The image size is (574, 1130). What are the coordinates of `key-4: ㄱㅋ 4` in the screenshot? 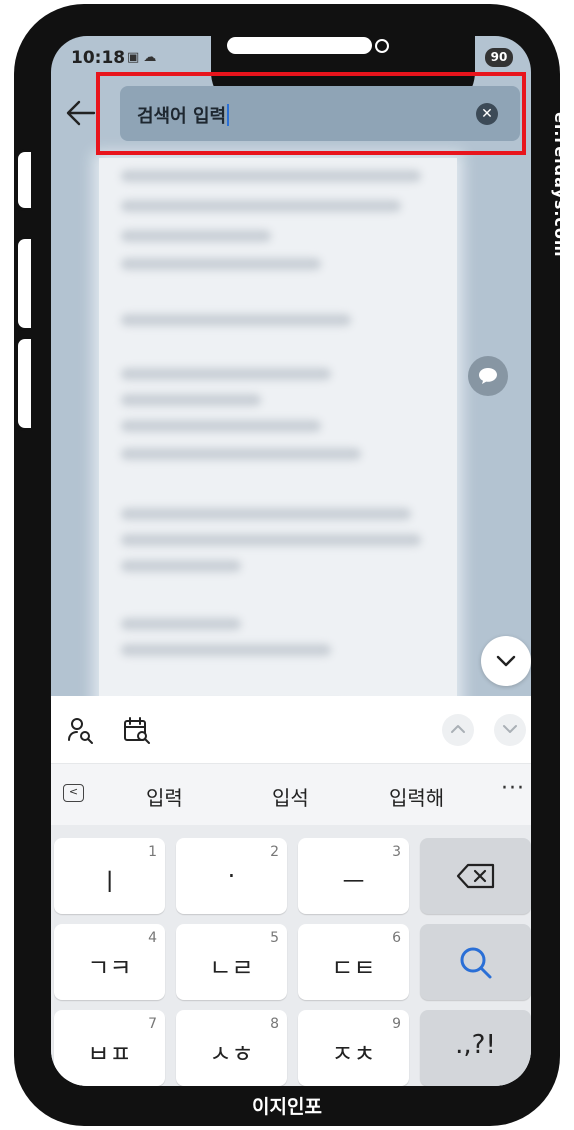 It's located at (109, 962).